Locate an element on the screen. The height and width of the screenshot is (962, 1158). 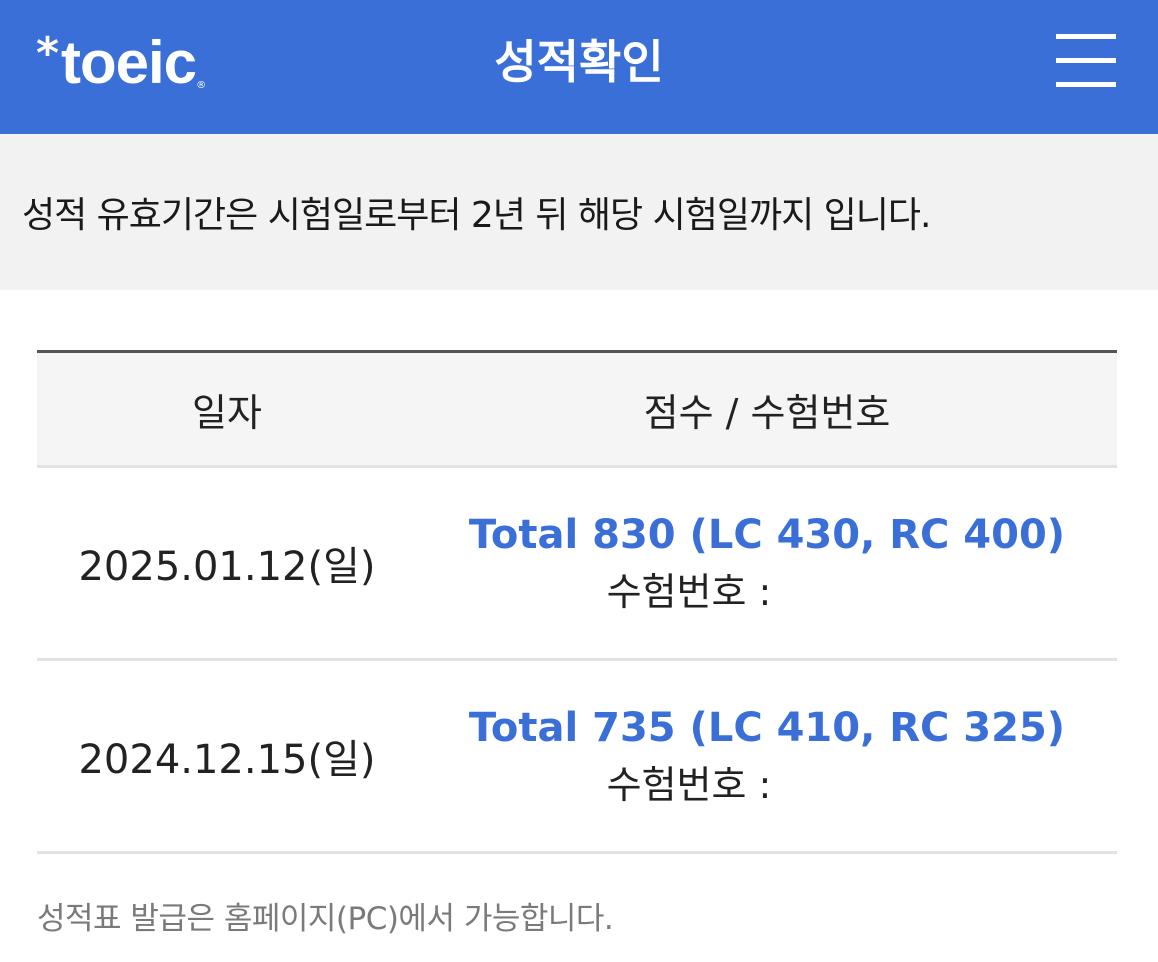
app-header: * toeic ® 성적확인 is located at coordinates (579, 67).